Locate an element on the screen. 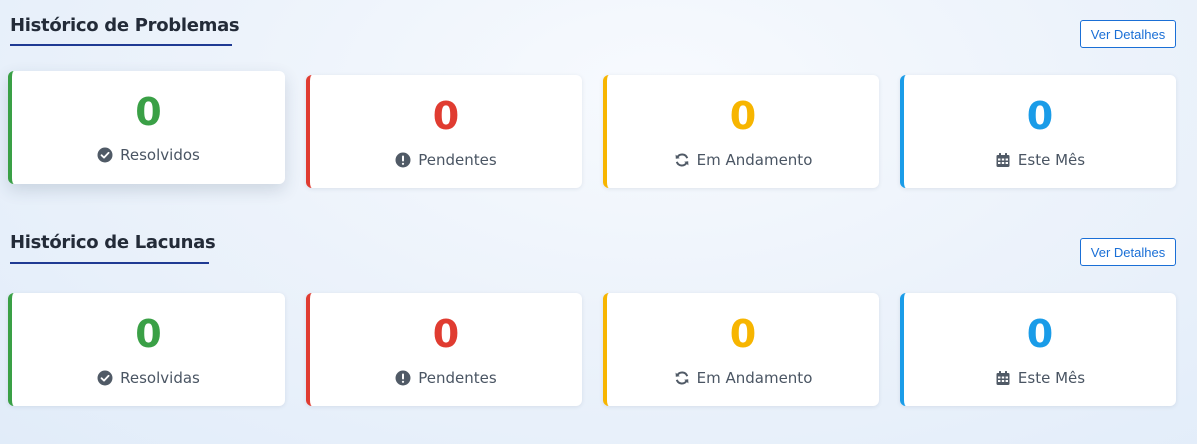 This screenshot has height=444, width=1197. gaps-in-progress-card: 0 Em Andamento is located at coordinates (741, 349).